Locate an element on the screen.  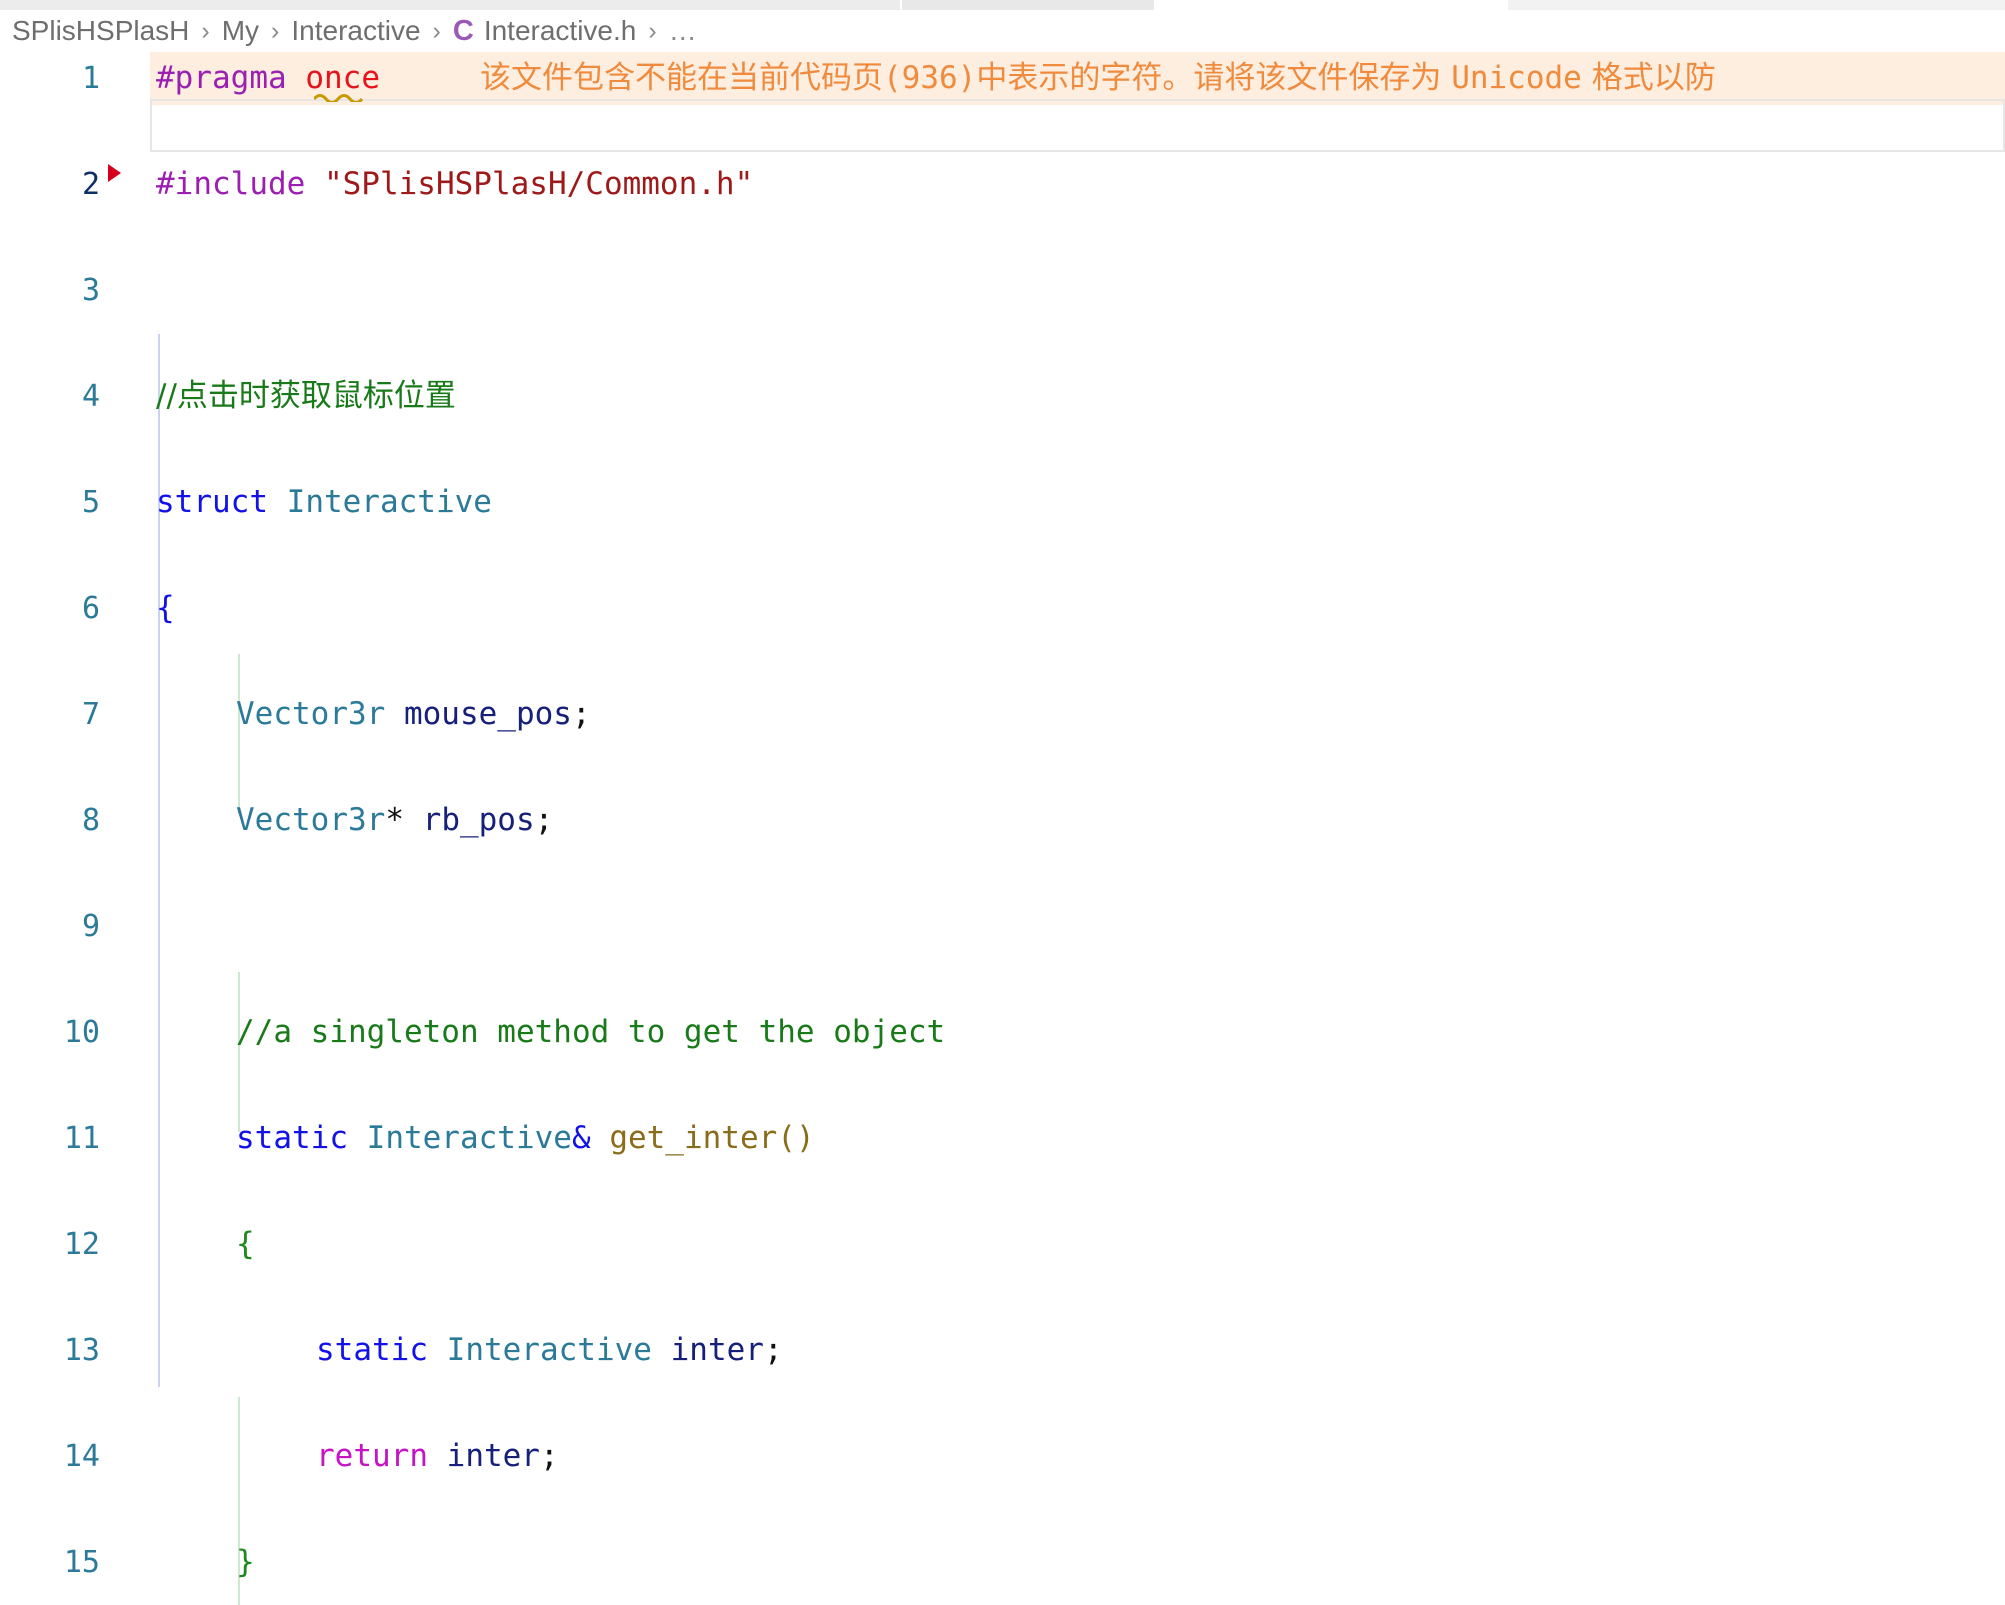
line-number: 4 is located at coordinates (90, 396).